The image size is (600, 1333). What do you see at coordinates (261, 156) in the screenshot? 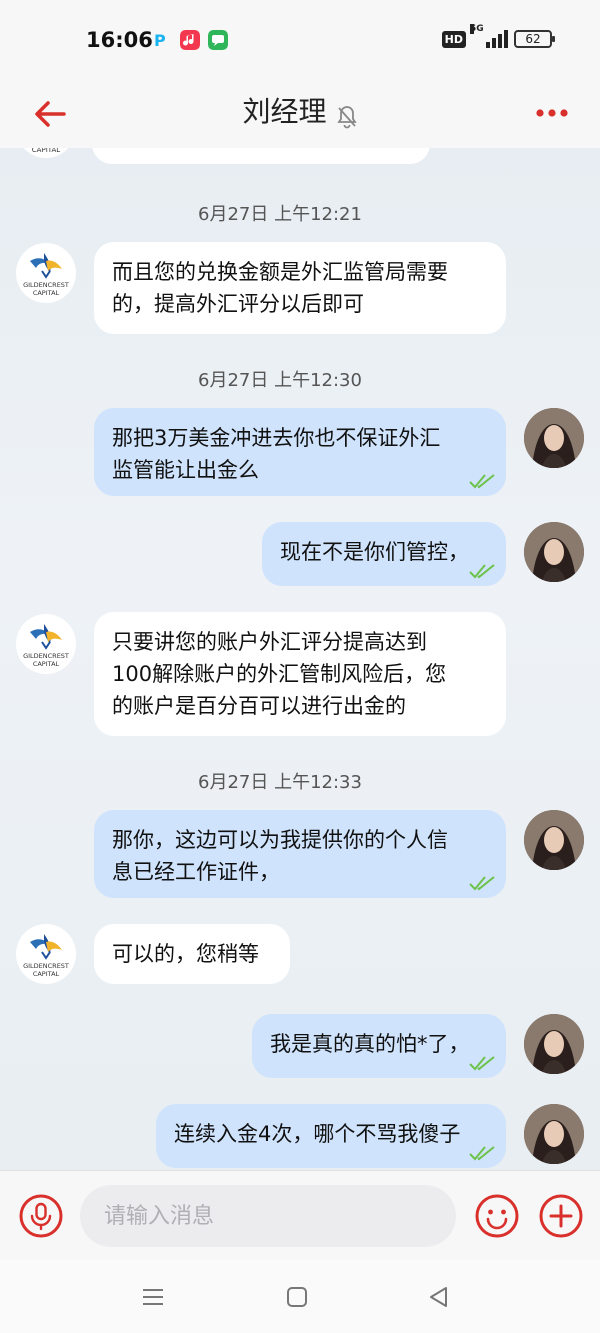
I see `partial-message-bubble` at bounding box center [261, 156].